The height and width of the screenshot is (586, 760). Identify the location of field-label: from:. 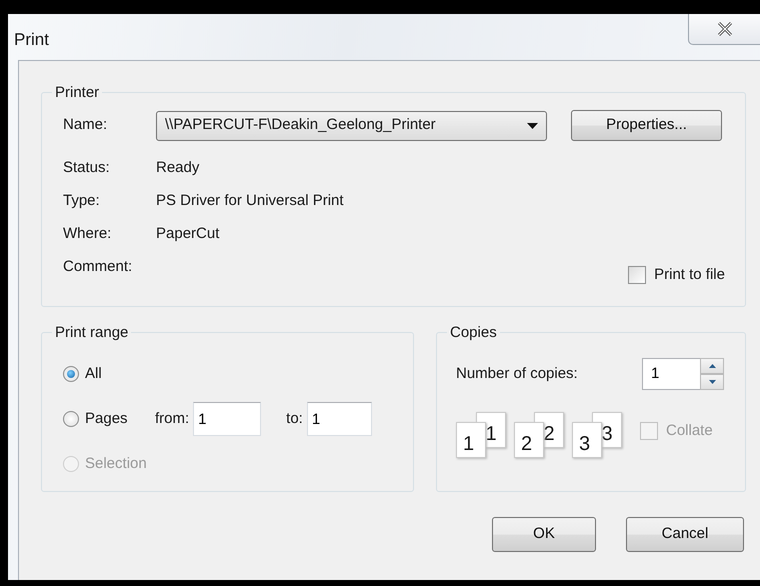
(172, 418).